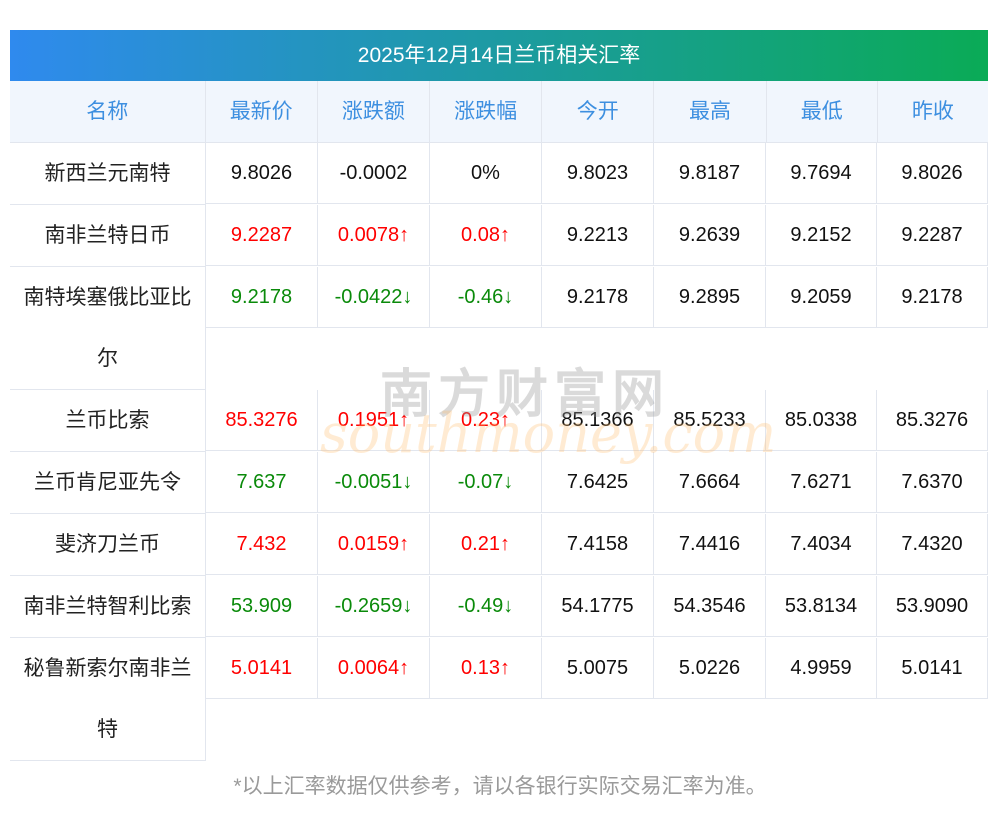 The height and width of the screenshot is (817, 1000). What do you see at coordinates (598, 668) in the screenshot?
I see `cell-open: 5.0075` at bounding box center [598, 668].